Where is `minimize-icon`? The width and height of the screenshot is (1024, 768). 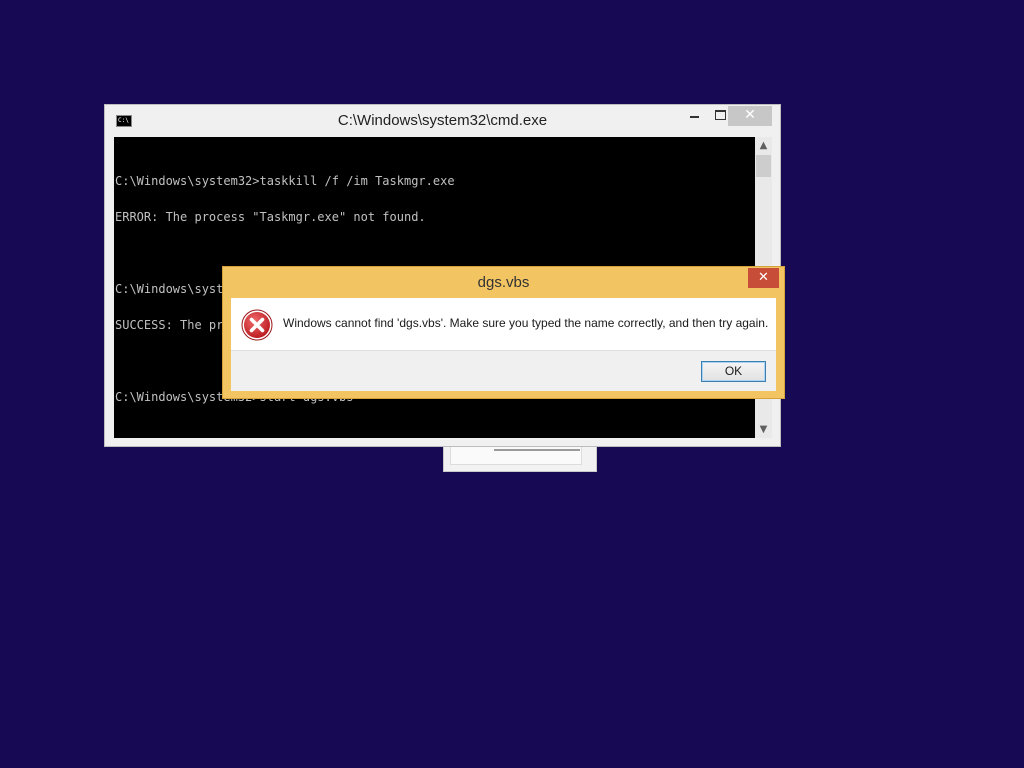
minimize-icon is located at coordinates (694, 117).